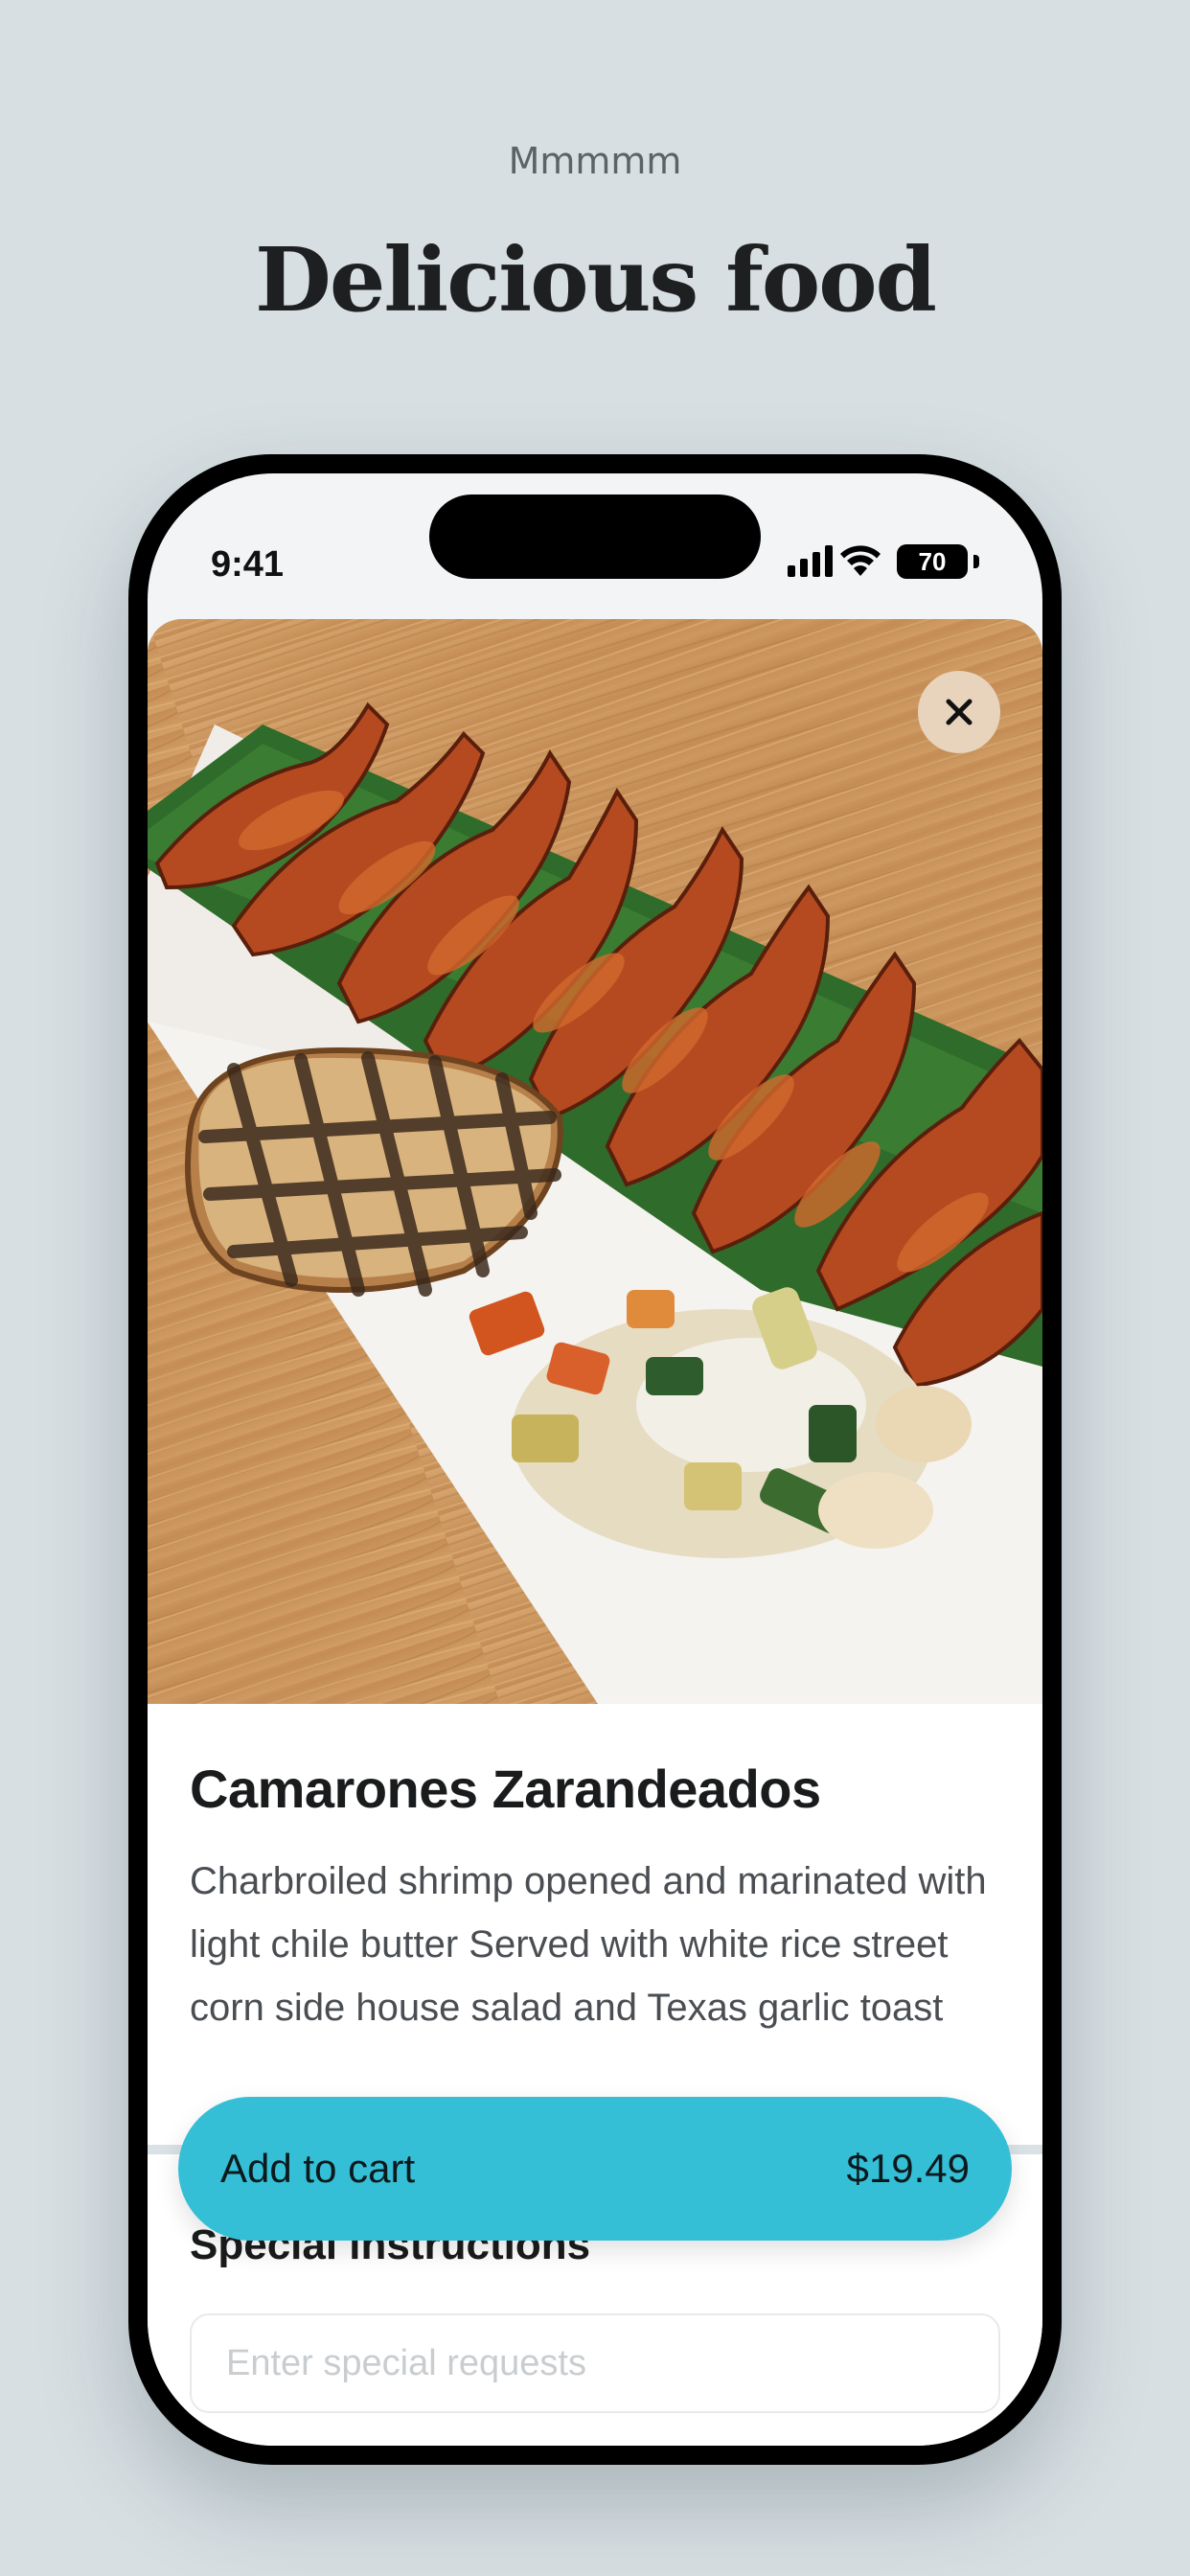 The height and width of the screenshot is (2576, 1190). What do you see at coordinates (595, 536) in the screenshot?
I see `dynamic-island` at bounding box center [595, 536].